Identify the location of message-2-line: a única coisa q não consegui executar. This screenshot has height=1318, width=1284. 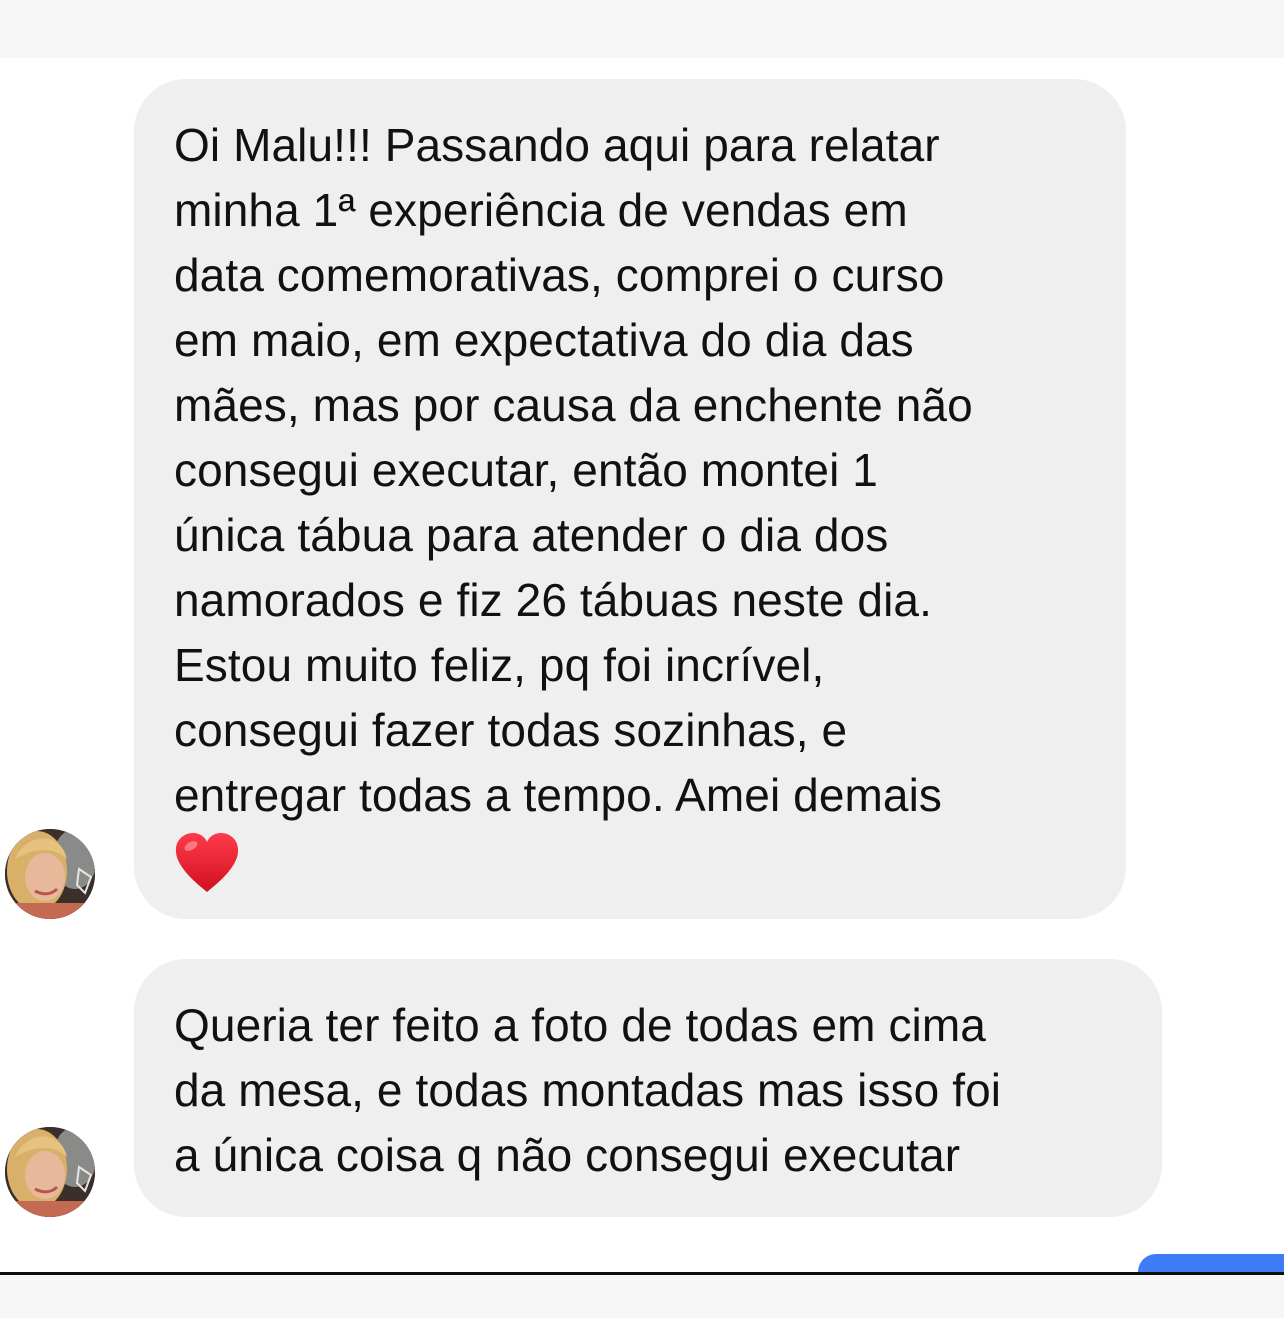
(567, 1155).